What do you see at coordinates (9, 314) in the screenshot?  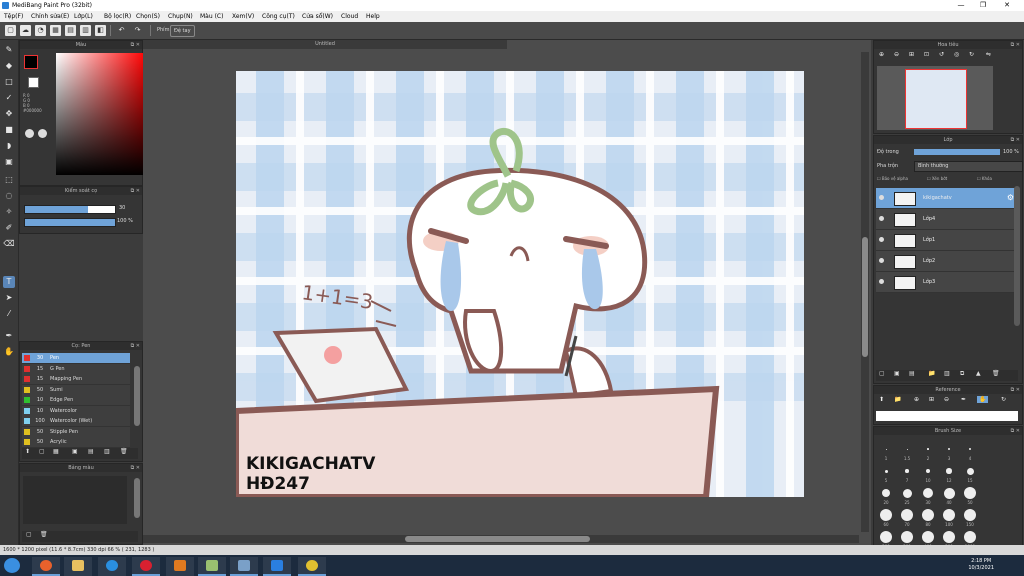 I see `dropper-tool-icon: ⁄` at bounding box center [9, 314].